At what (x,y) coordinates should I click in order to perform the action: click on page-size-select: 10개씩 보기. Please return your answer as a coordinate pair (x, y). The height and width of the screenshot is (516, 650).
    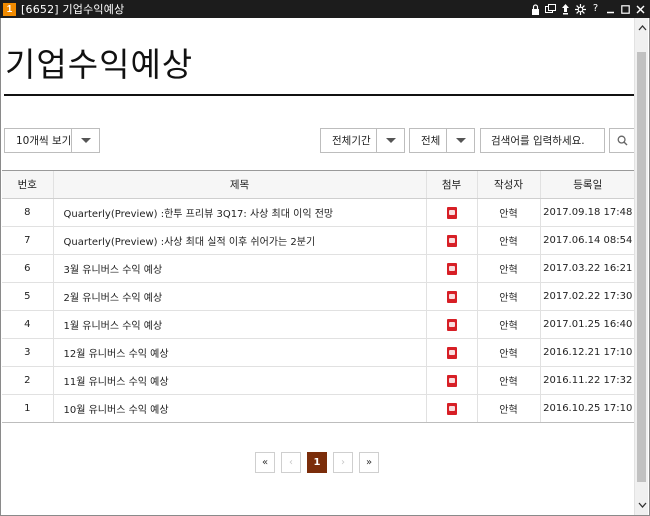
    Looking at the image, I should click on (52, 140).